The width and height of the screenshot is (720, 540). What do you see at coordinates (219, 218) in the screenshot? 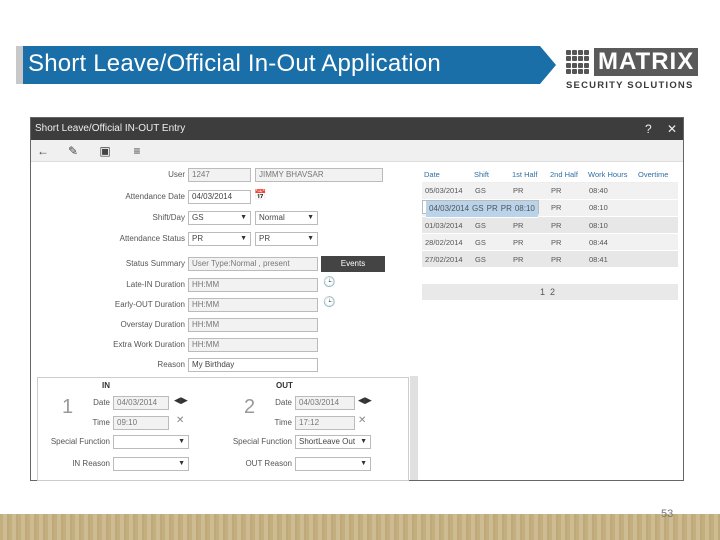
I see `shift-select: GS ▼` at bounding box center [219, 218].